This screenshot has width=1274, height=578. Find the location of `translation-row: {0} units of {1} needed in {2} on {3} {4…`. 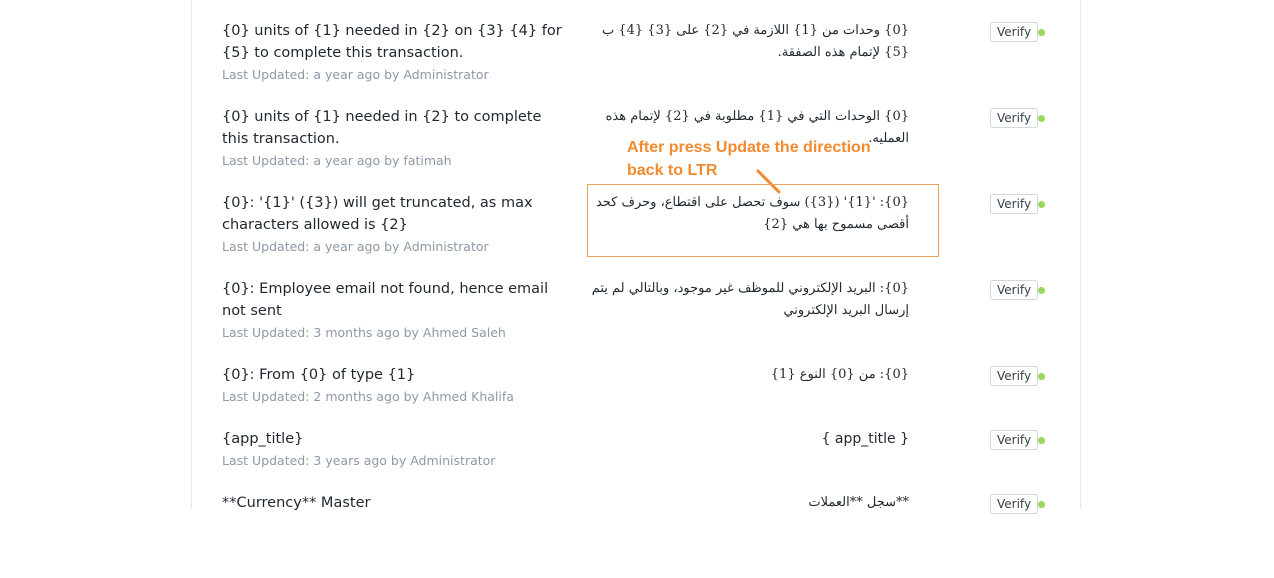

translation-row: {0} units of {1} needed in {2} on {3} {4… is located at coordinates (636, 63).